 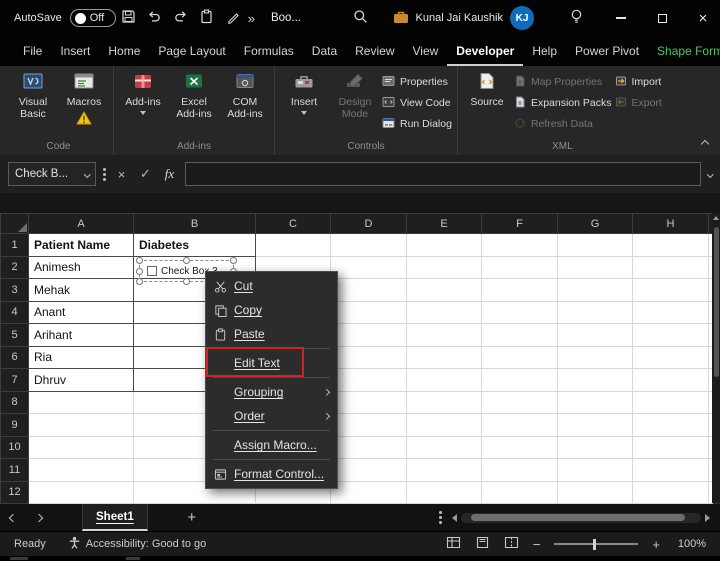 What do you see at coordinates (14, 425) in the screenshot?
I see `row-header: 9` at bounding box center [14, 425].